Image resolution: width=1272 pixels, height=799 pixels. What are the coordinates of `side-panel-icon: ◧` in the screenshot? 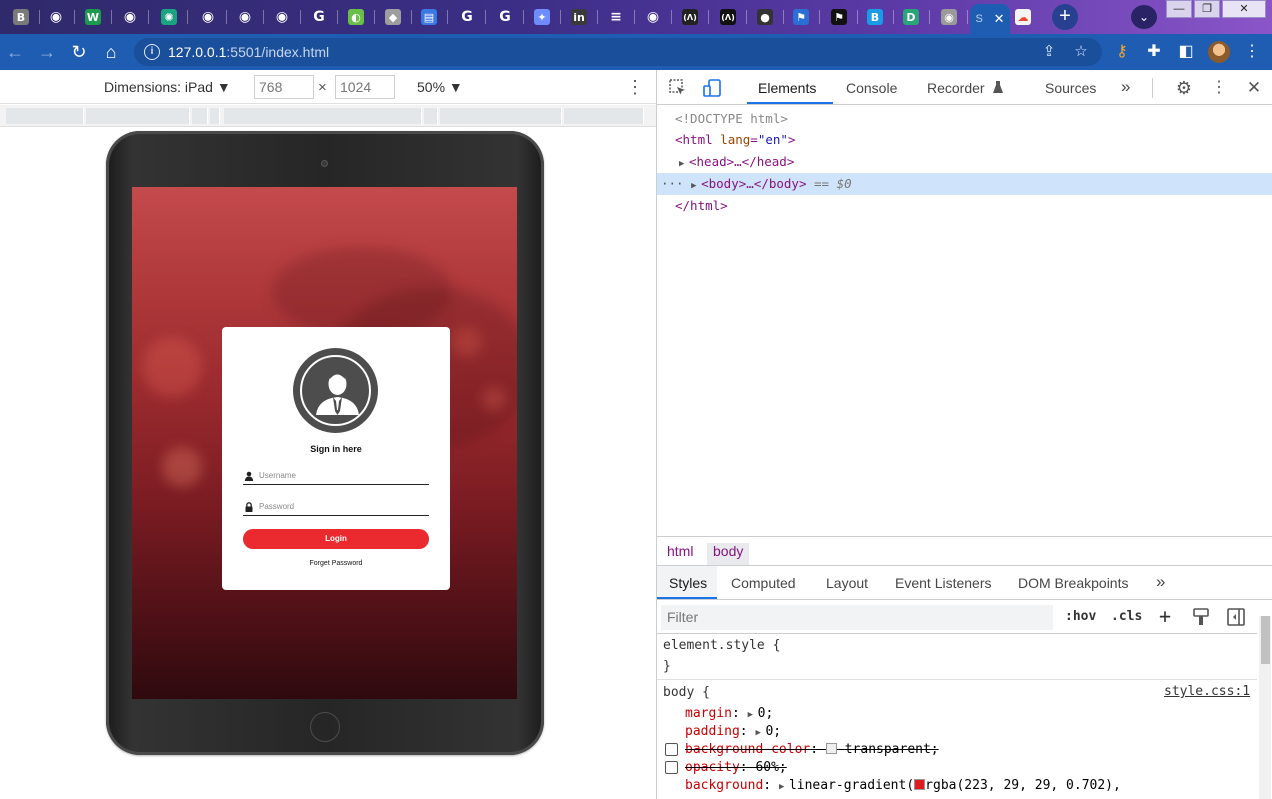 It's located at (1186, 52).